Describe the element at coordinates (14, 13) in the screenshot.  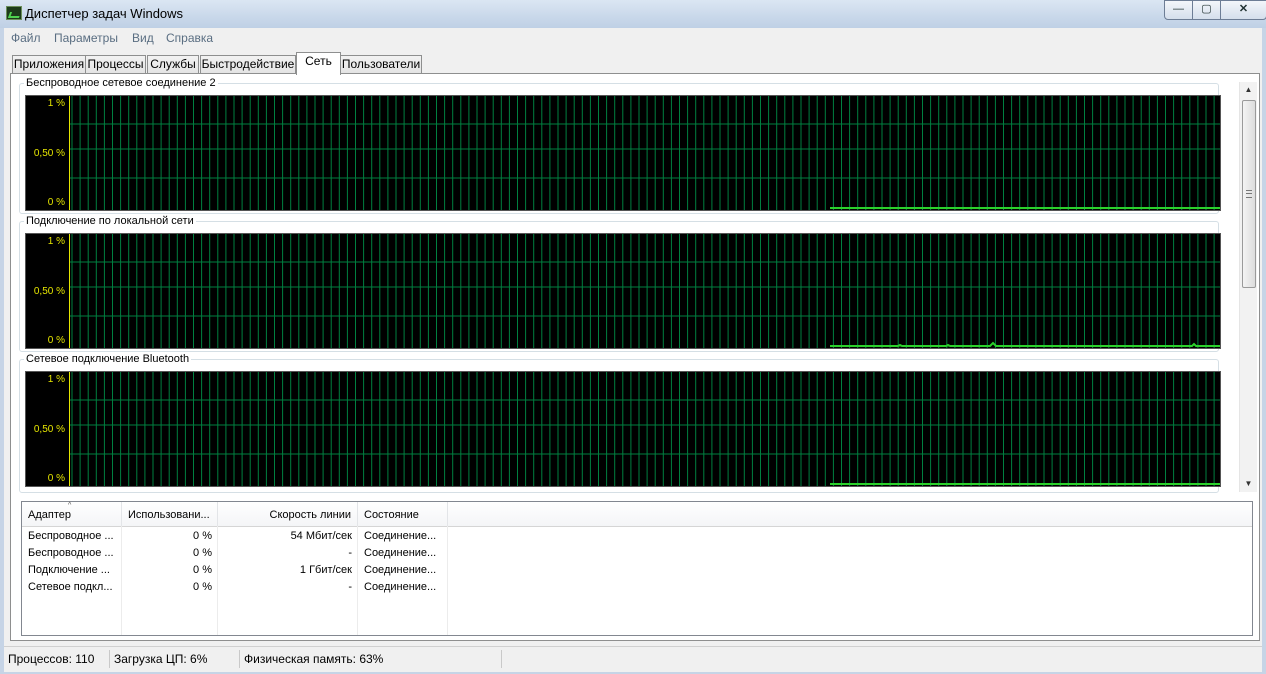
I see `task-manager-app-icon` at that location.